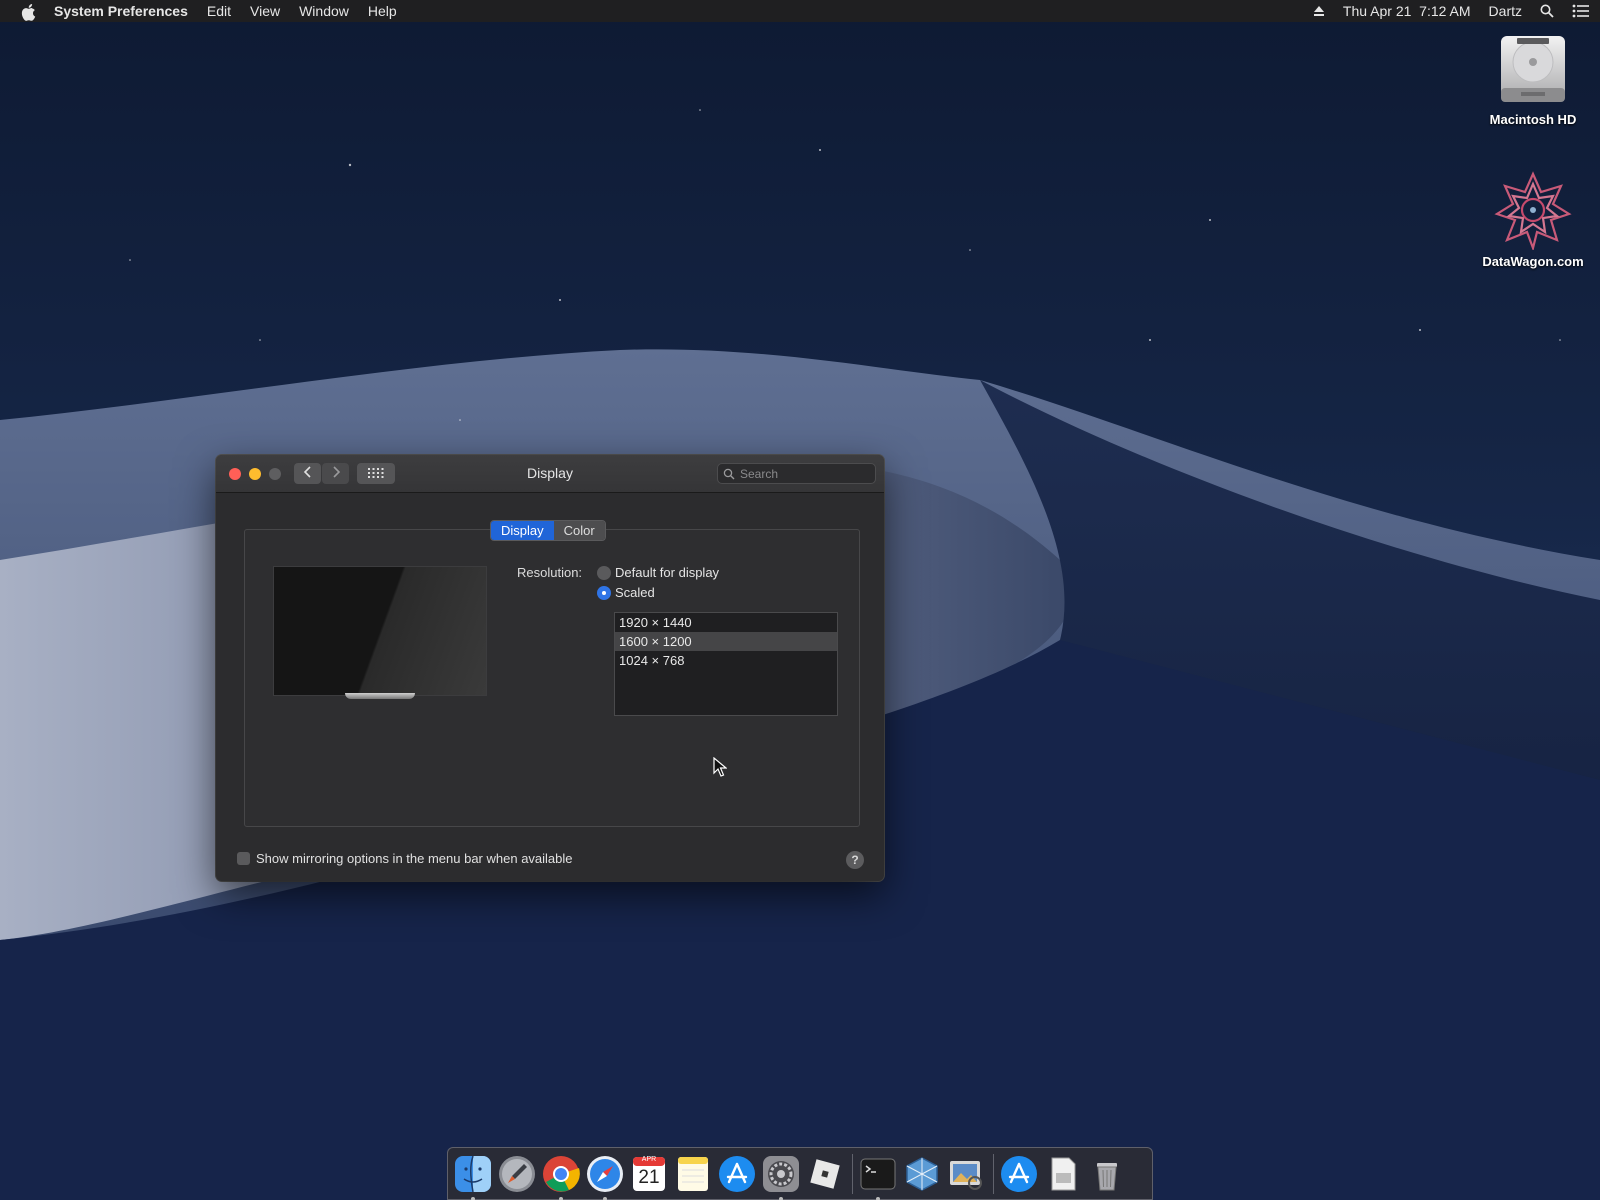 This screenshot has height=1200, width=1600. What do you see at coordinates (825, 1174) in the screenshot?
I see `roblox-icon` at bounding box center [825, 1174].